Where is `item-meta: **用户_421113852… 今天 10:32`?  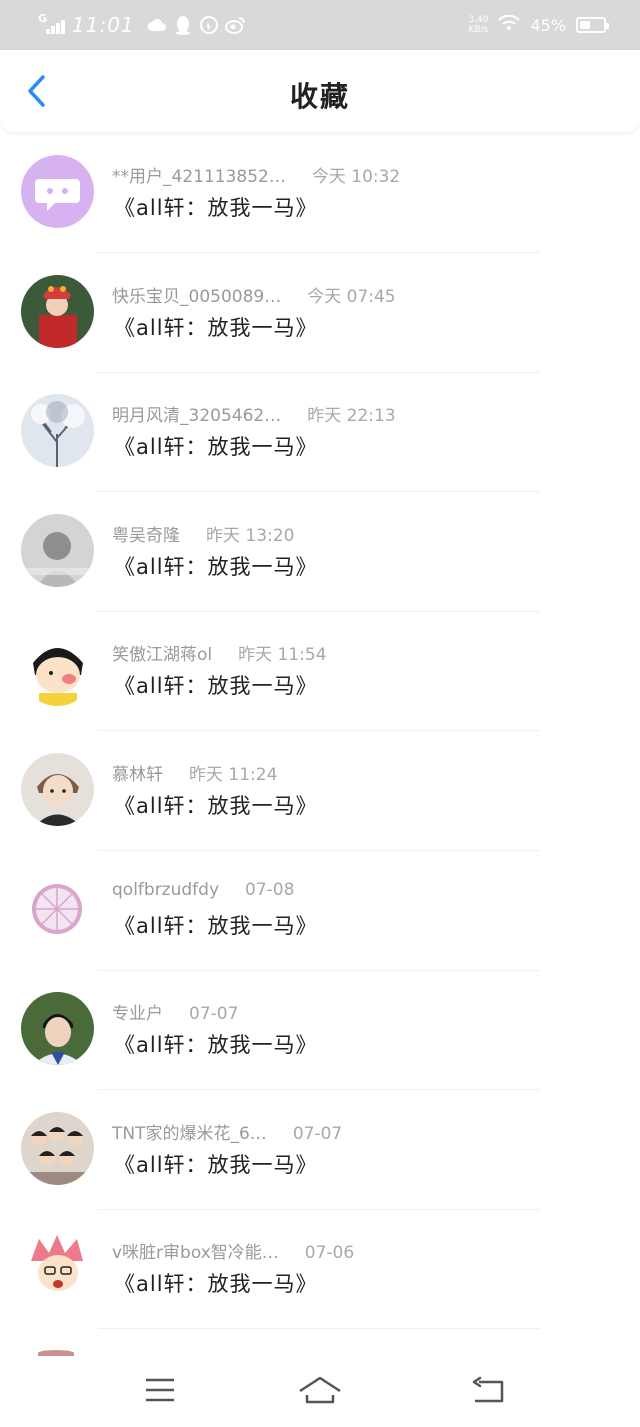
item-meta: **用户_421113852… 今天 10:32 is located at coordinates (256, 174).